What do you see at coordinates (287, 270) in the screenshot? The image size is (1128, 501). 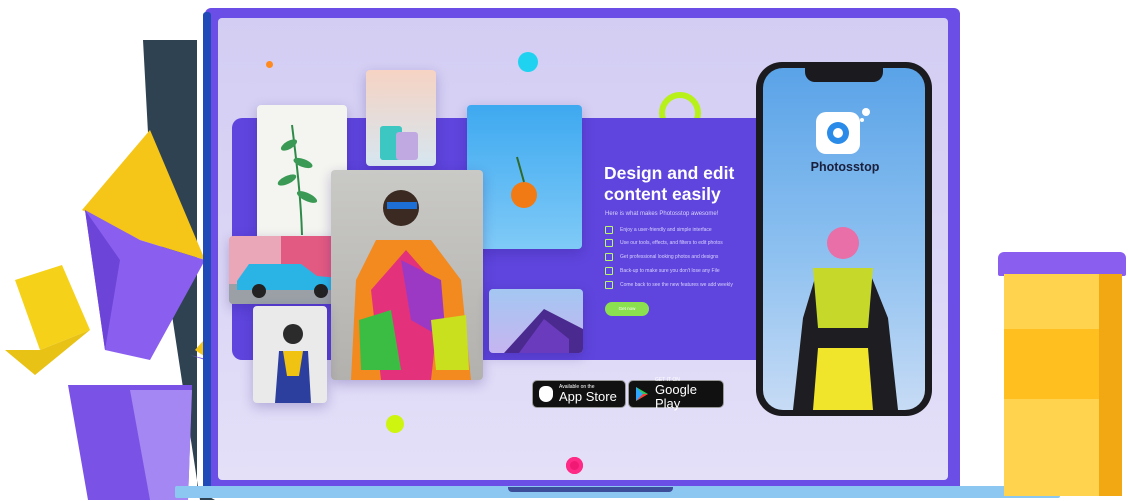 I see `car-photo-card` at bounding box center [287, 270].